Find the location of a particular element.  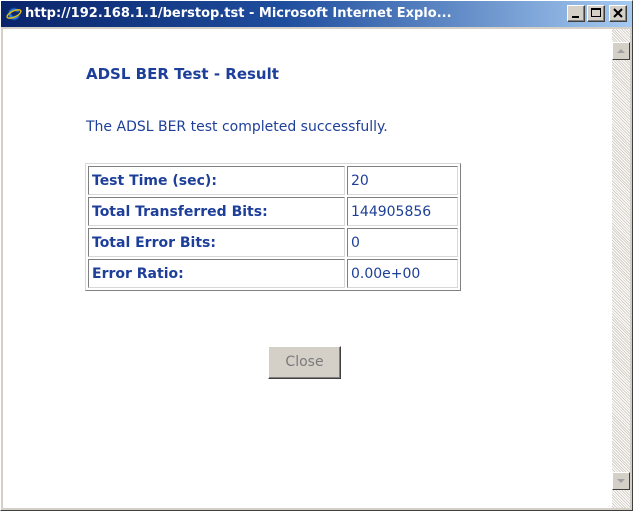

row-value: 144905856 is located at coordinates (402, 211).